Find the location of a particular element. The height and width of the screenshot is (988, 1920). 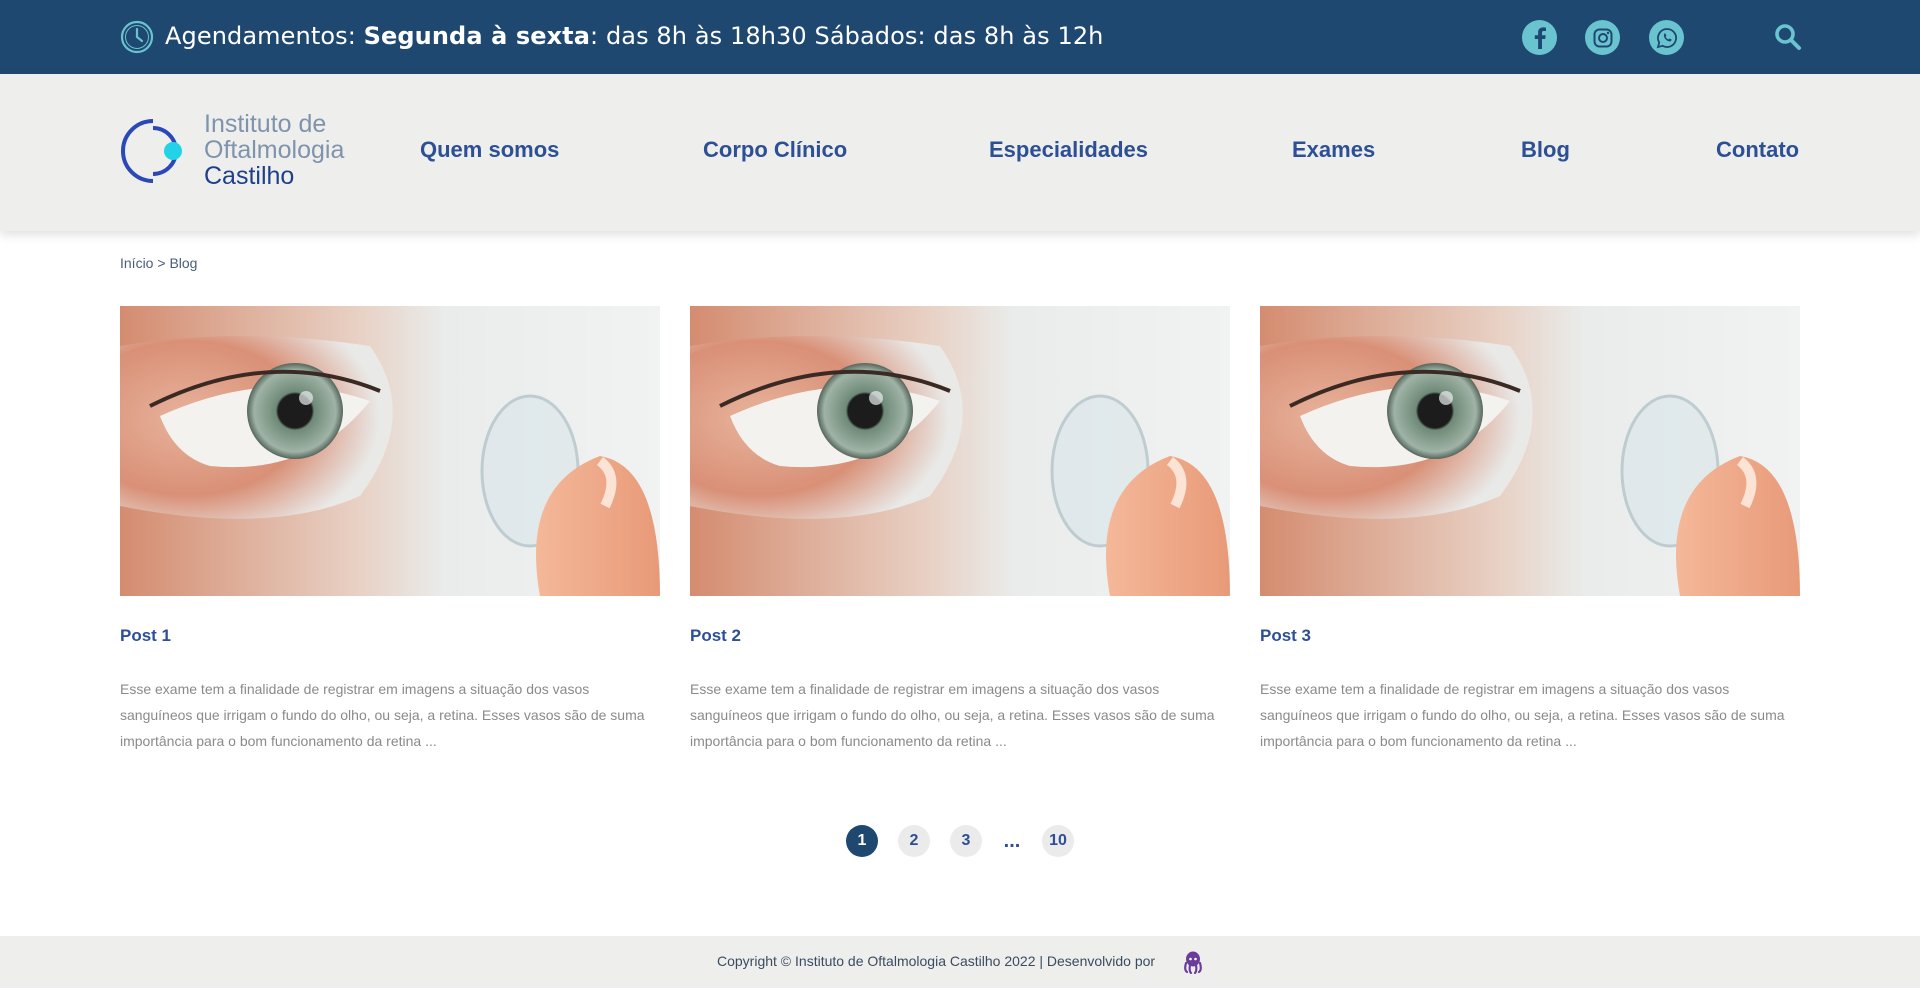

post-title: Post 1 is located at coordinates (390, 636).